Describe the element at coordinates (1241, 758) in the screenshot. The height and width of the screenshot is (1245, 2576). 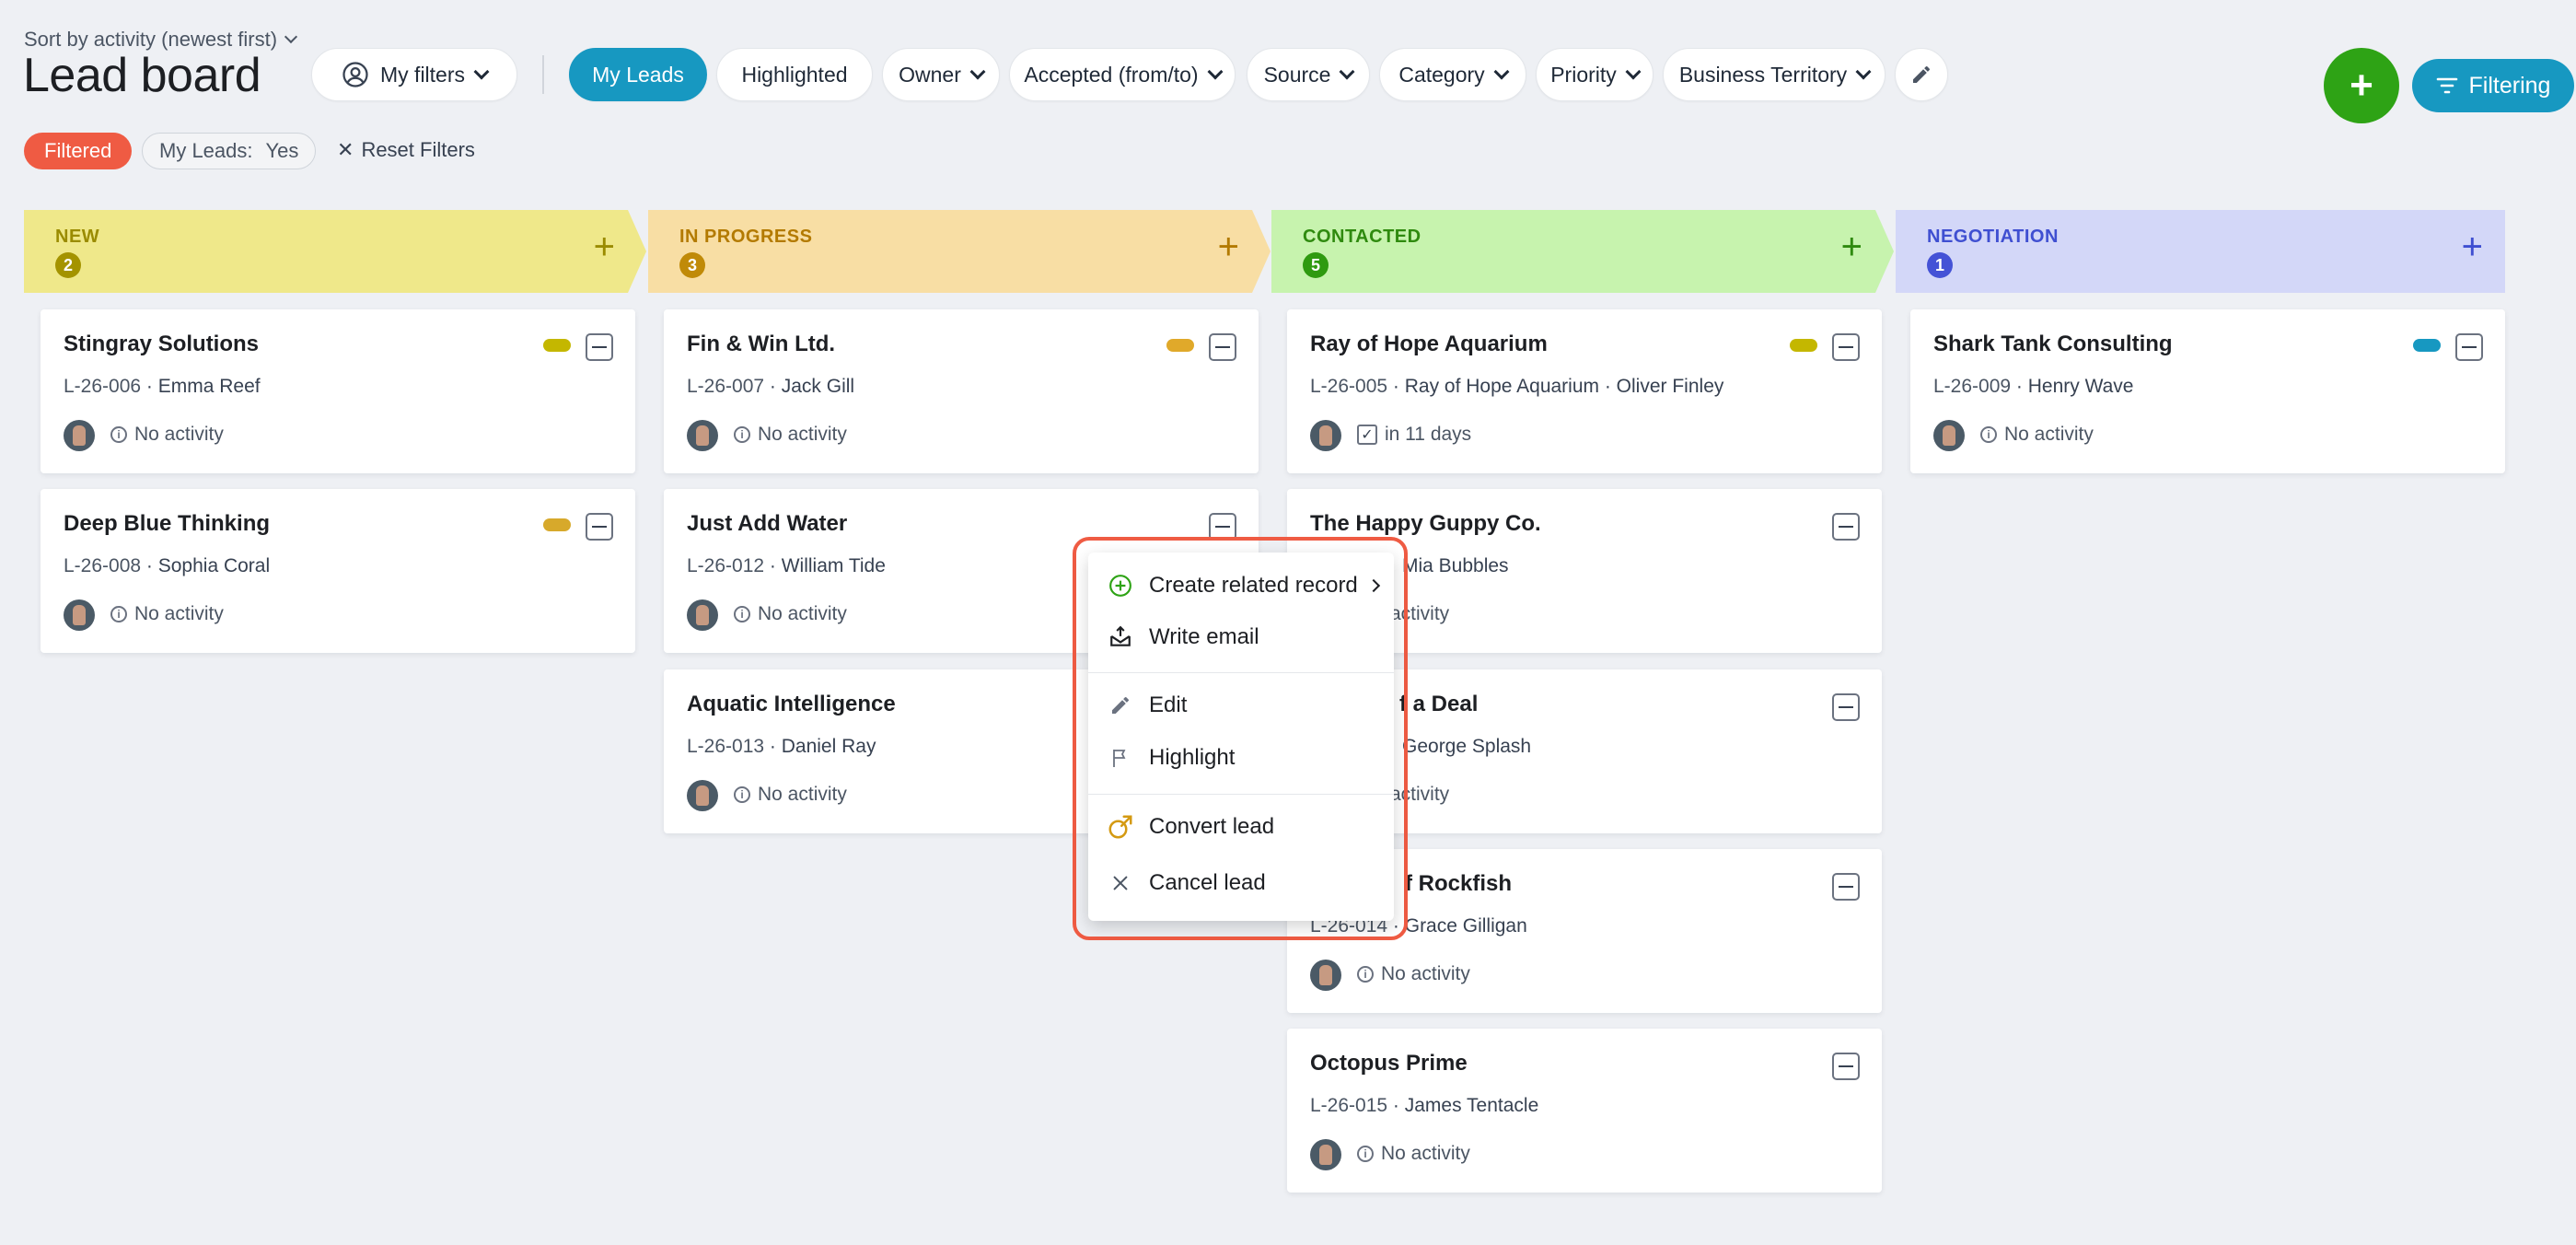
I see `menu-item-highlight: Highlight` at that location.